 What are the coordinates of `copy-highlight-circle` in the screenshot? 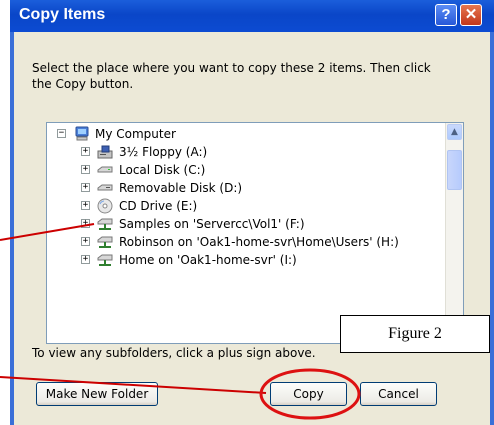 It's located at (310, 394).